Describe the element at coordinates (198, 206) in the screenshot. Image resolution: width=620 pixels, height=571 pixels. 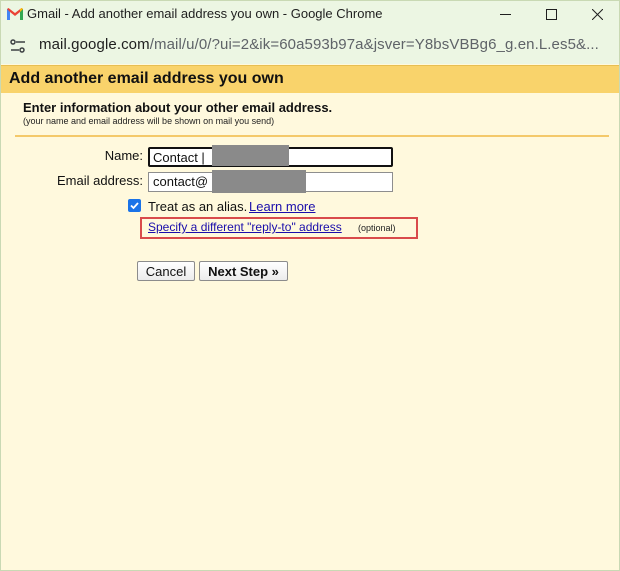
I see `alias-label: Treat as an alias.` at that location.